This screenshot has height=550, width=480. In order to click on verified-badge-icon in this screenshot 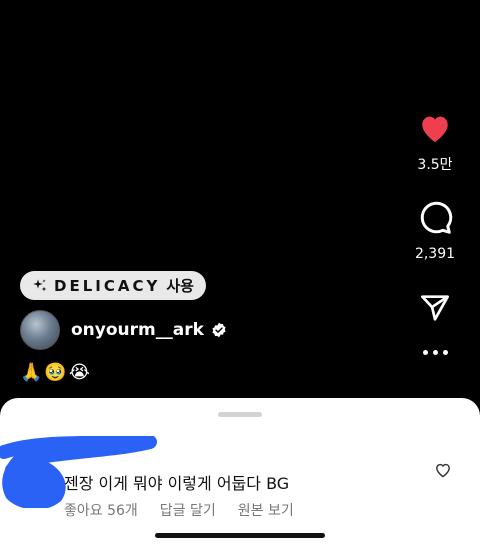, I will do `click(219, 330)`.